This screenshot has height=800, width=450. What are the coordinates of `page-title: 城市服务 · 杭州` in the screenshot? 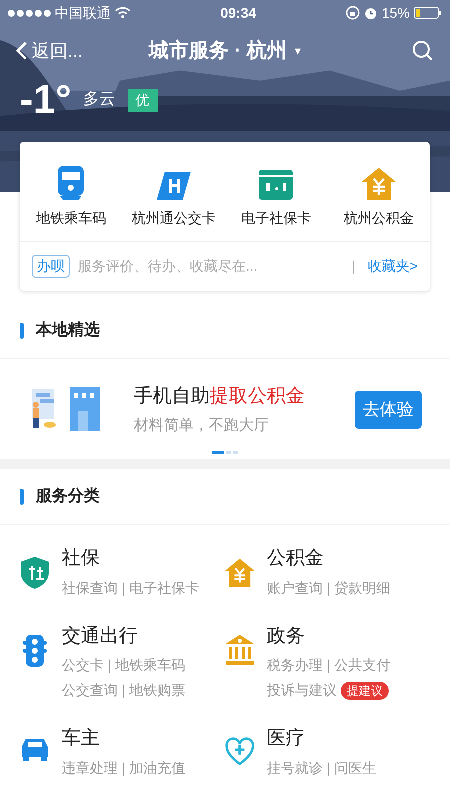 It's located at (218, 51).